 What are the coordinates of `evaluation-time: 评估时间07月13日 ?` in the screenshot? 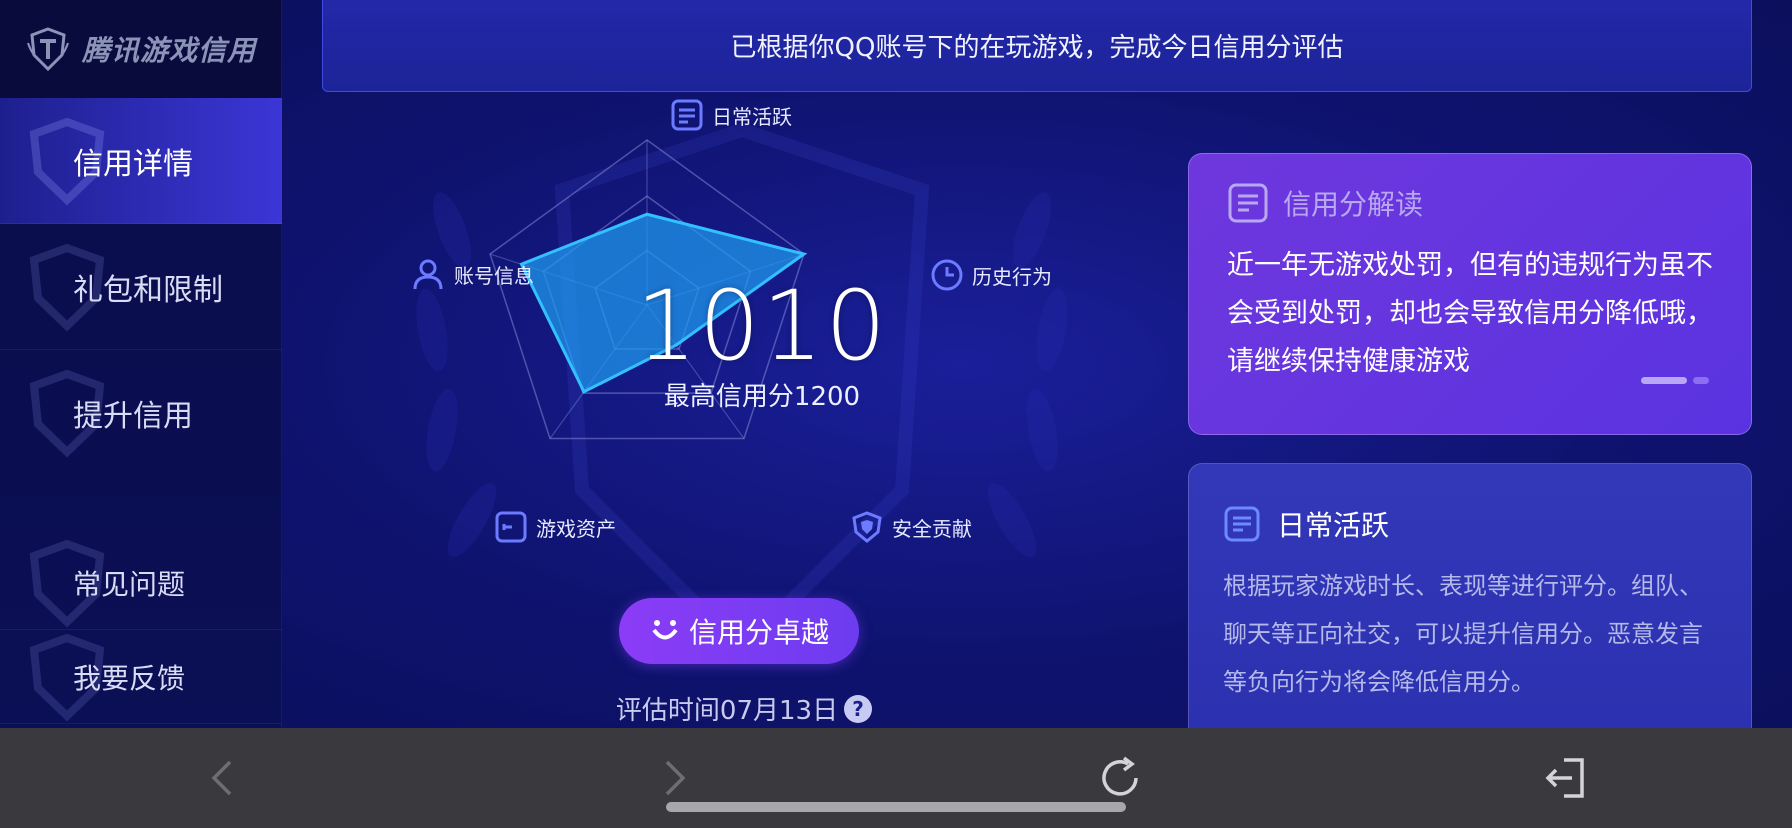 It's located at (744, 708).